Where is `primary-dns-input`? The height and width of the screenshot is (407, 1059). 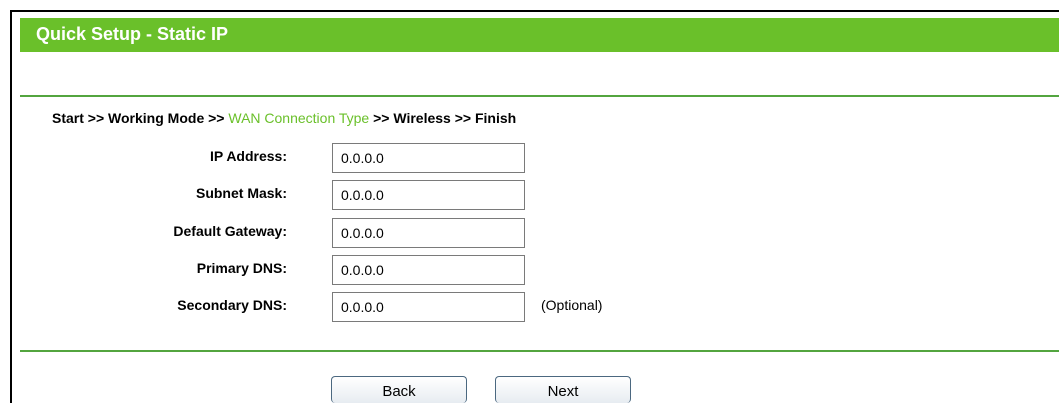 primary-dns-input is located at coordinates (428, 270).